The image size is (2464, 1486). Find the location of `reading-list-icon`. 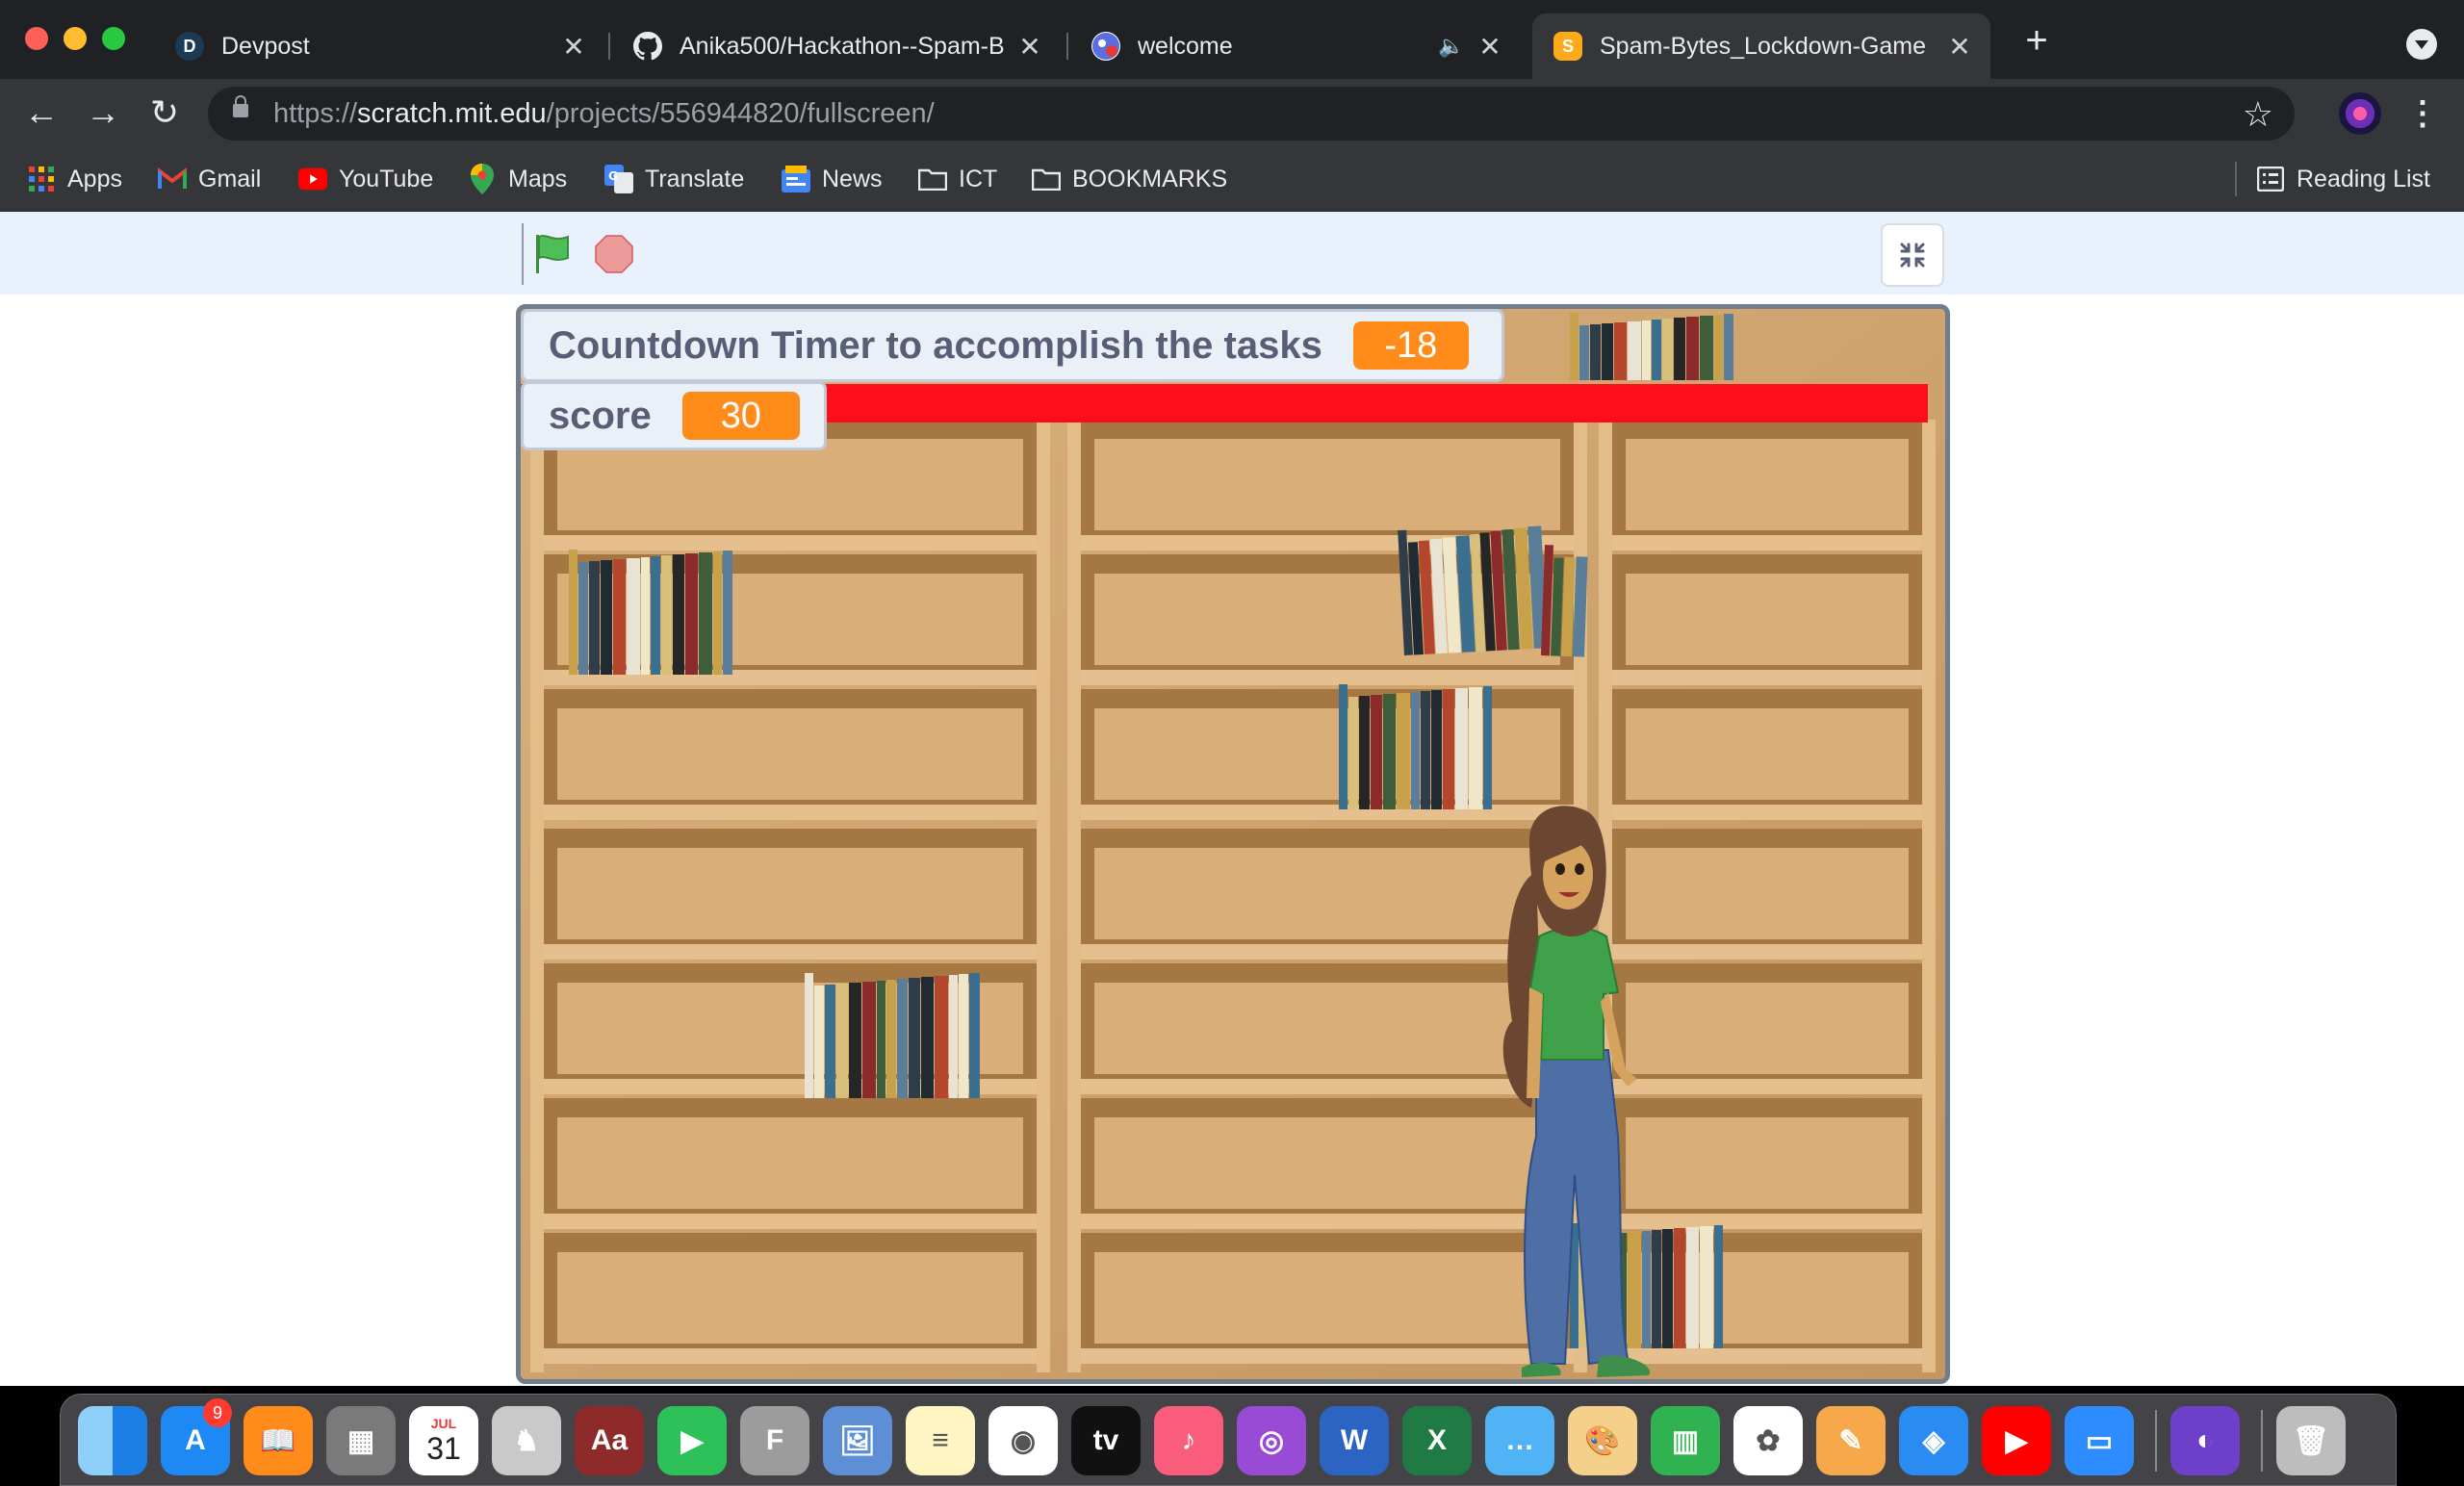

reading-list-icon is located at coordinates (2270, 179).